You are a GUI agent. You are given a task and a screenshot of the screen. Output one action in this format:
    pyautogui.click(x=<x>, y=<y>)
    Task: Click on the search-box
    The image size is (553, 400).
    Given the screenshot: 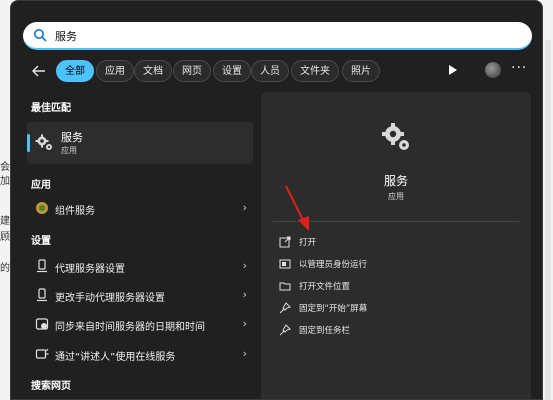 What is the action you would take?
    pyautogui.click(x=277, y=36)
    